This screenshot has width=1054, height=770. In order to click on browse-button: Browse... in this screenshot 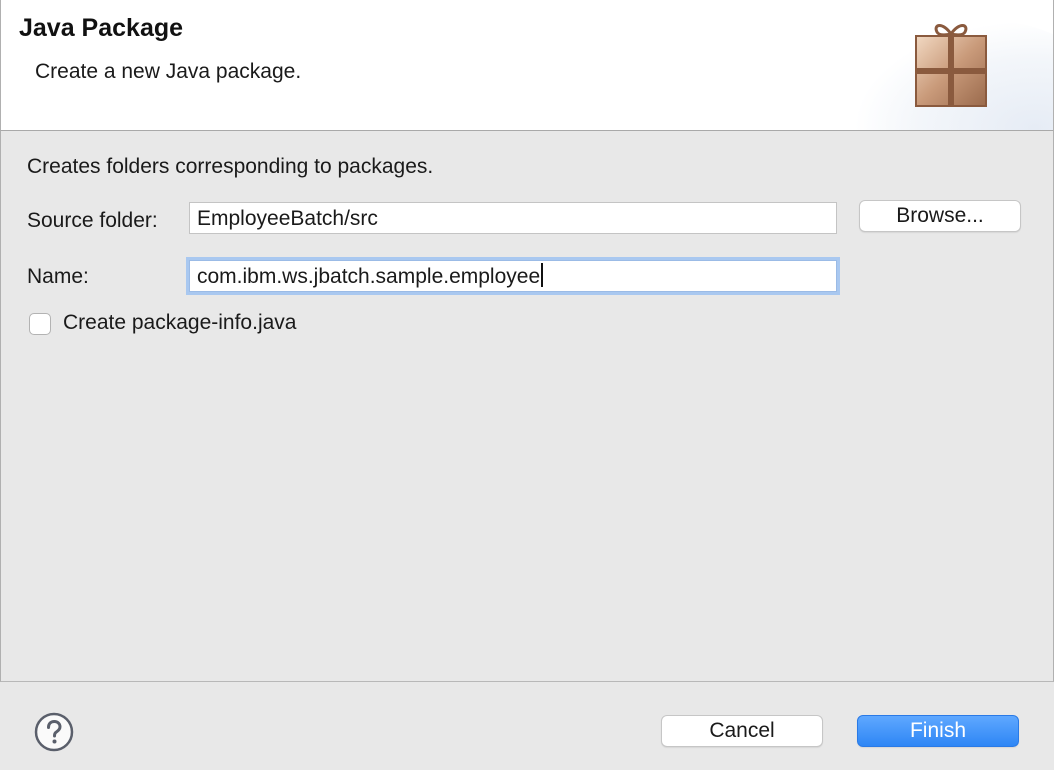, I will do `click(940, 216)`.